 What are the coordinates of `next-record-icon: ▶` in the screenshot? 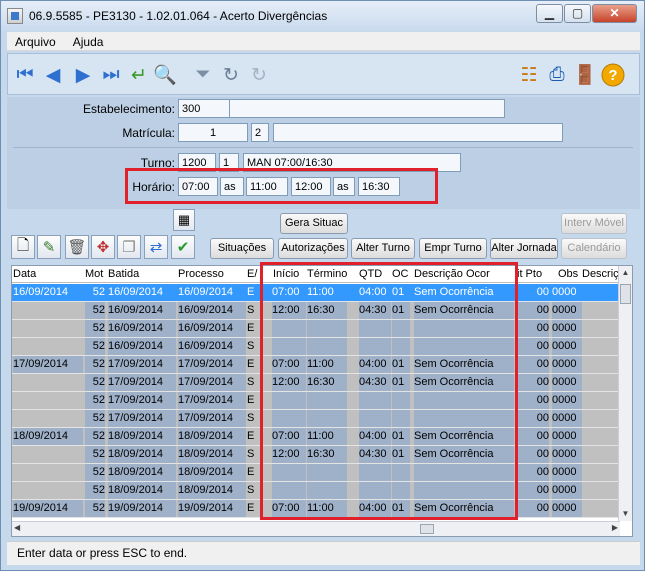 It's located at (83, 75).